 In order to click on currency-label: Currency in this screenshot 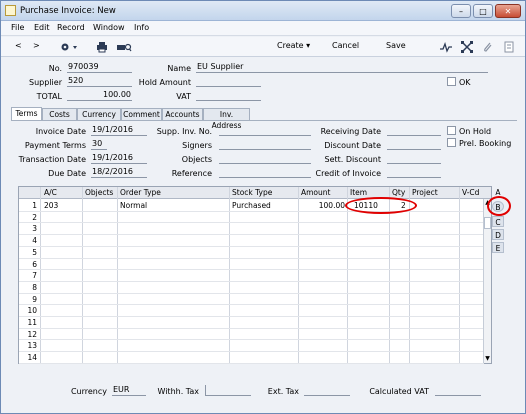, I will do `click(88, 391)`.